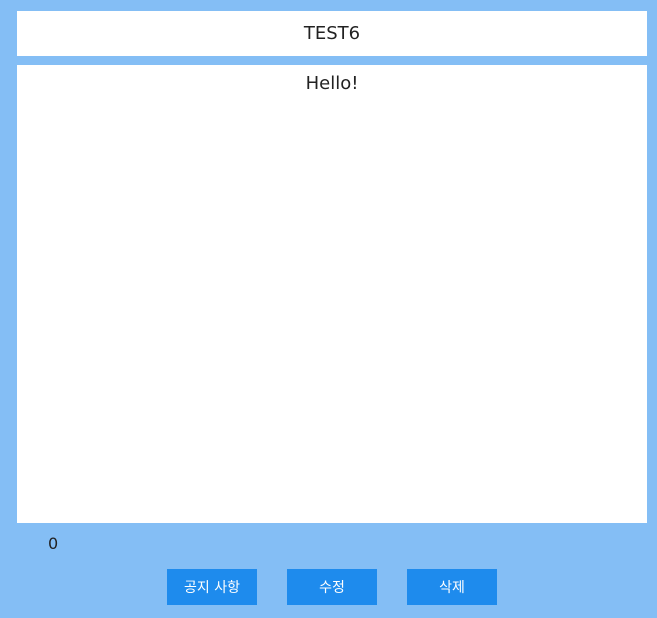 This screenshot has width=657, height=618. What do you see at coordinates (212, 587) in the screenshot?
I see `notice-button: 공지 사항` at bounding box center [212, 587].